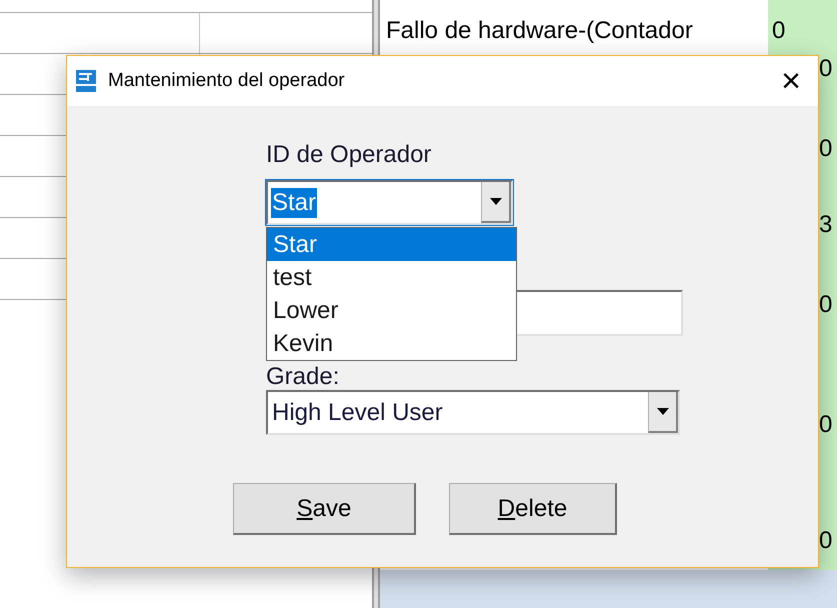 The image size is (837, 608). What do you see at coordinates (86, 81) in the screenshot?
I see `app-logo-icon` at bounding box center [86, 81].